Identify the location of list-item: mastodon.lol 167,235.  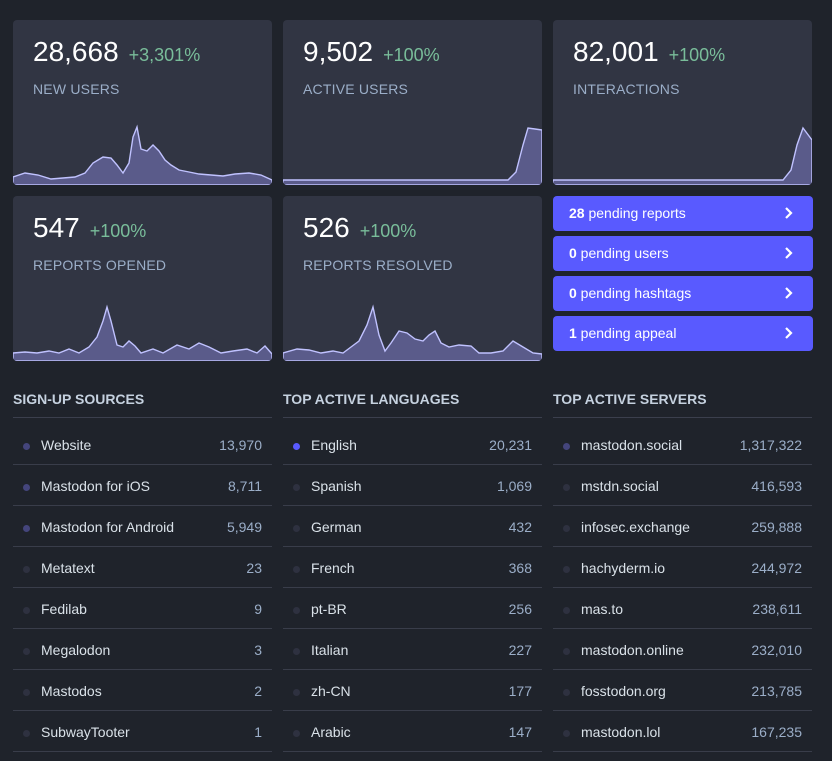
(682, 731).